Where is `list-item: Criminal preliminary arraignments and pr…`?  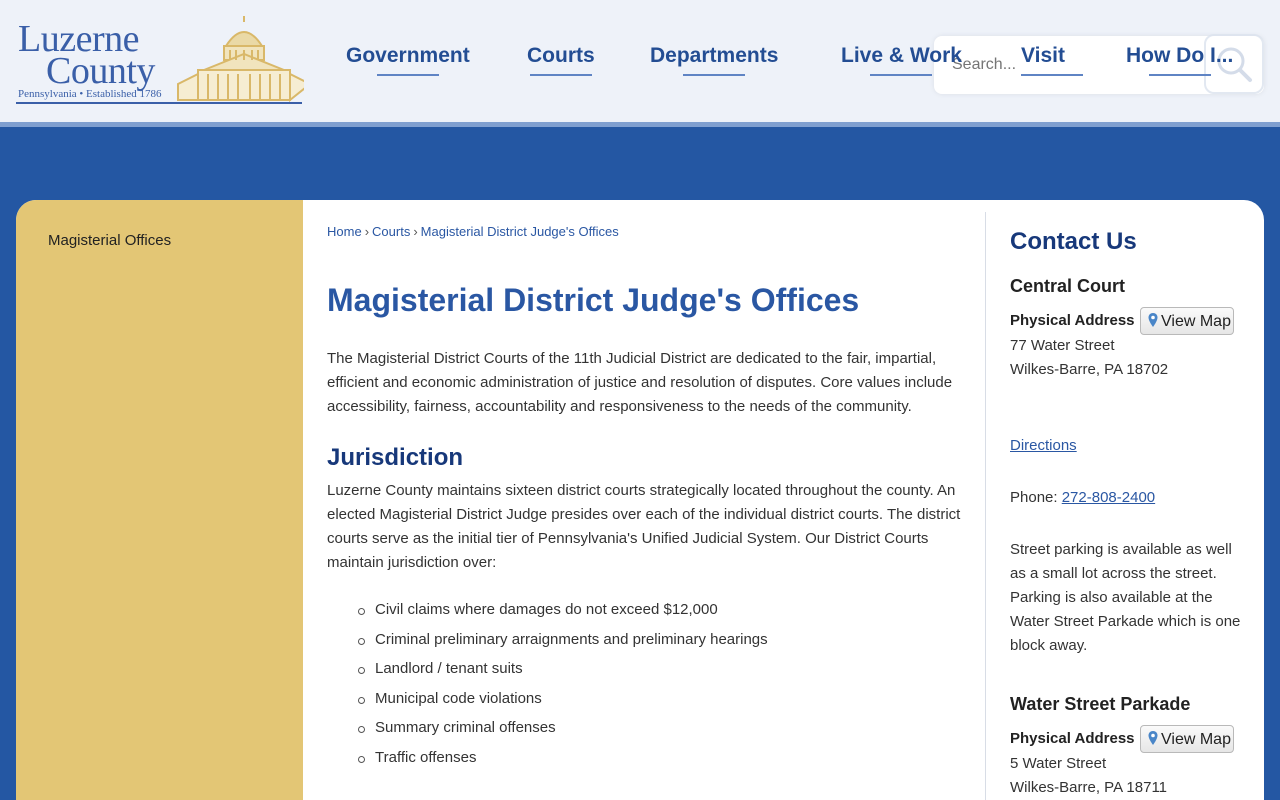 list-item: Criminal preliminary arraignments and pr… is located at coordinates (561, 643).